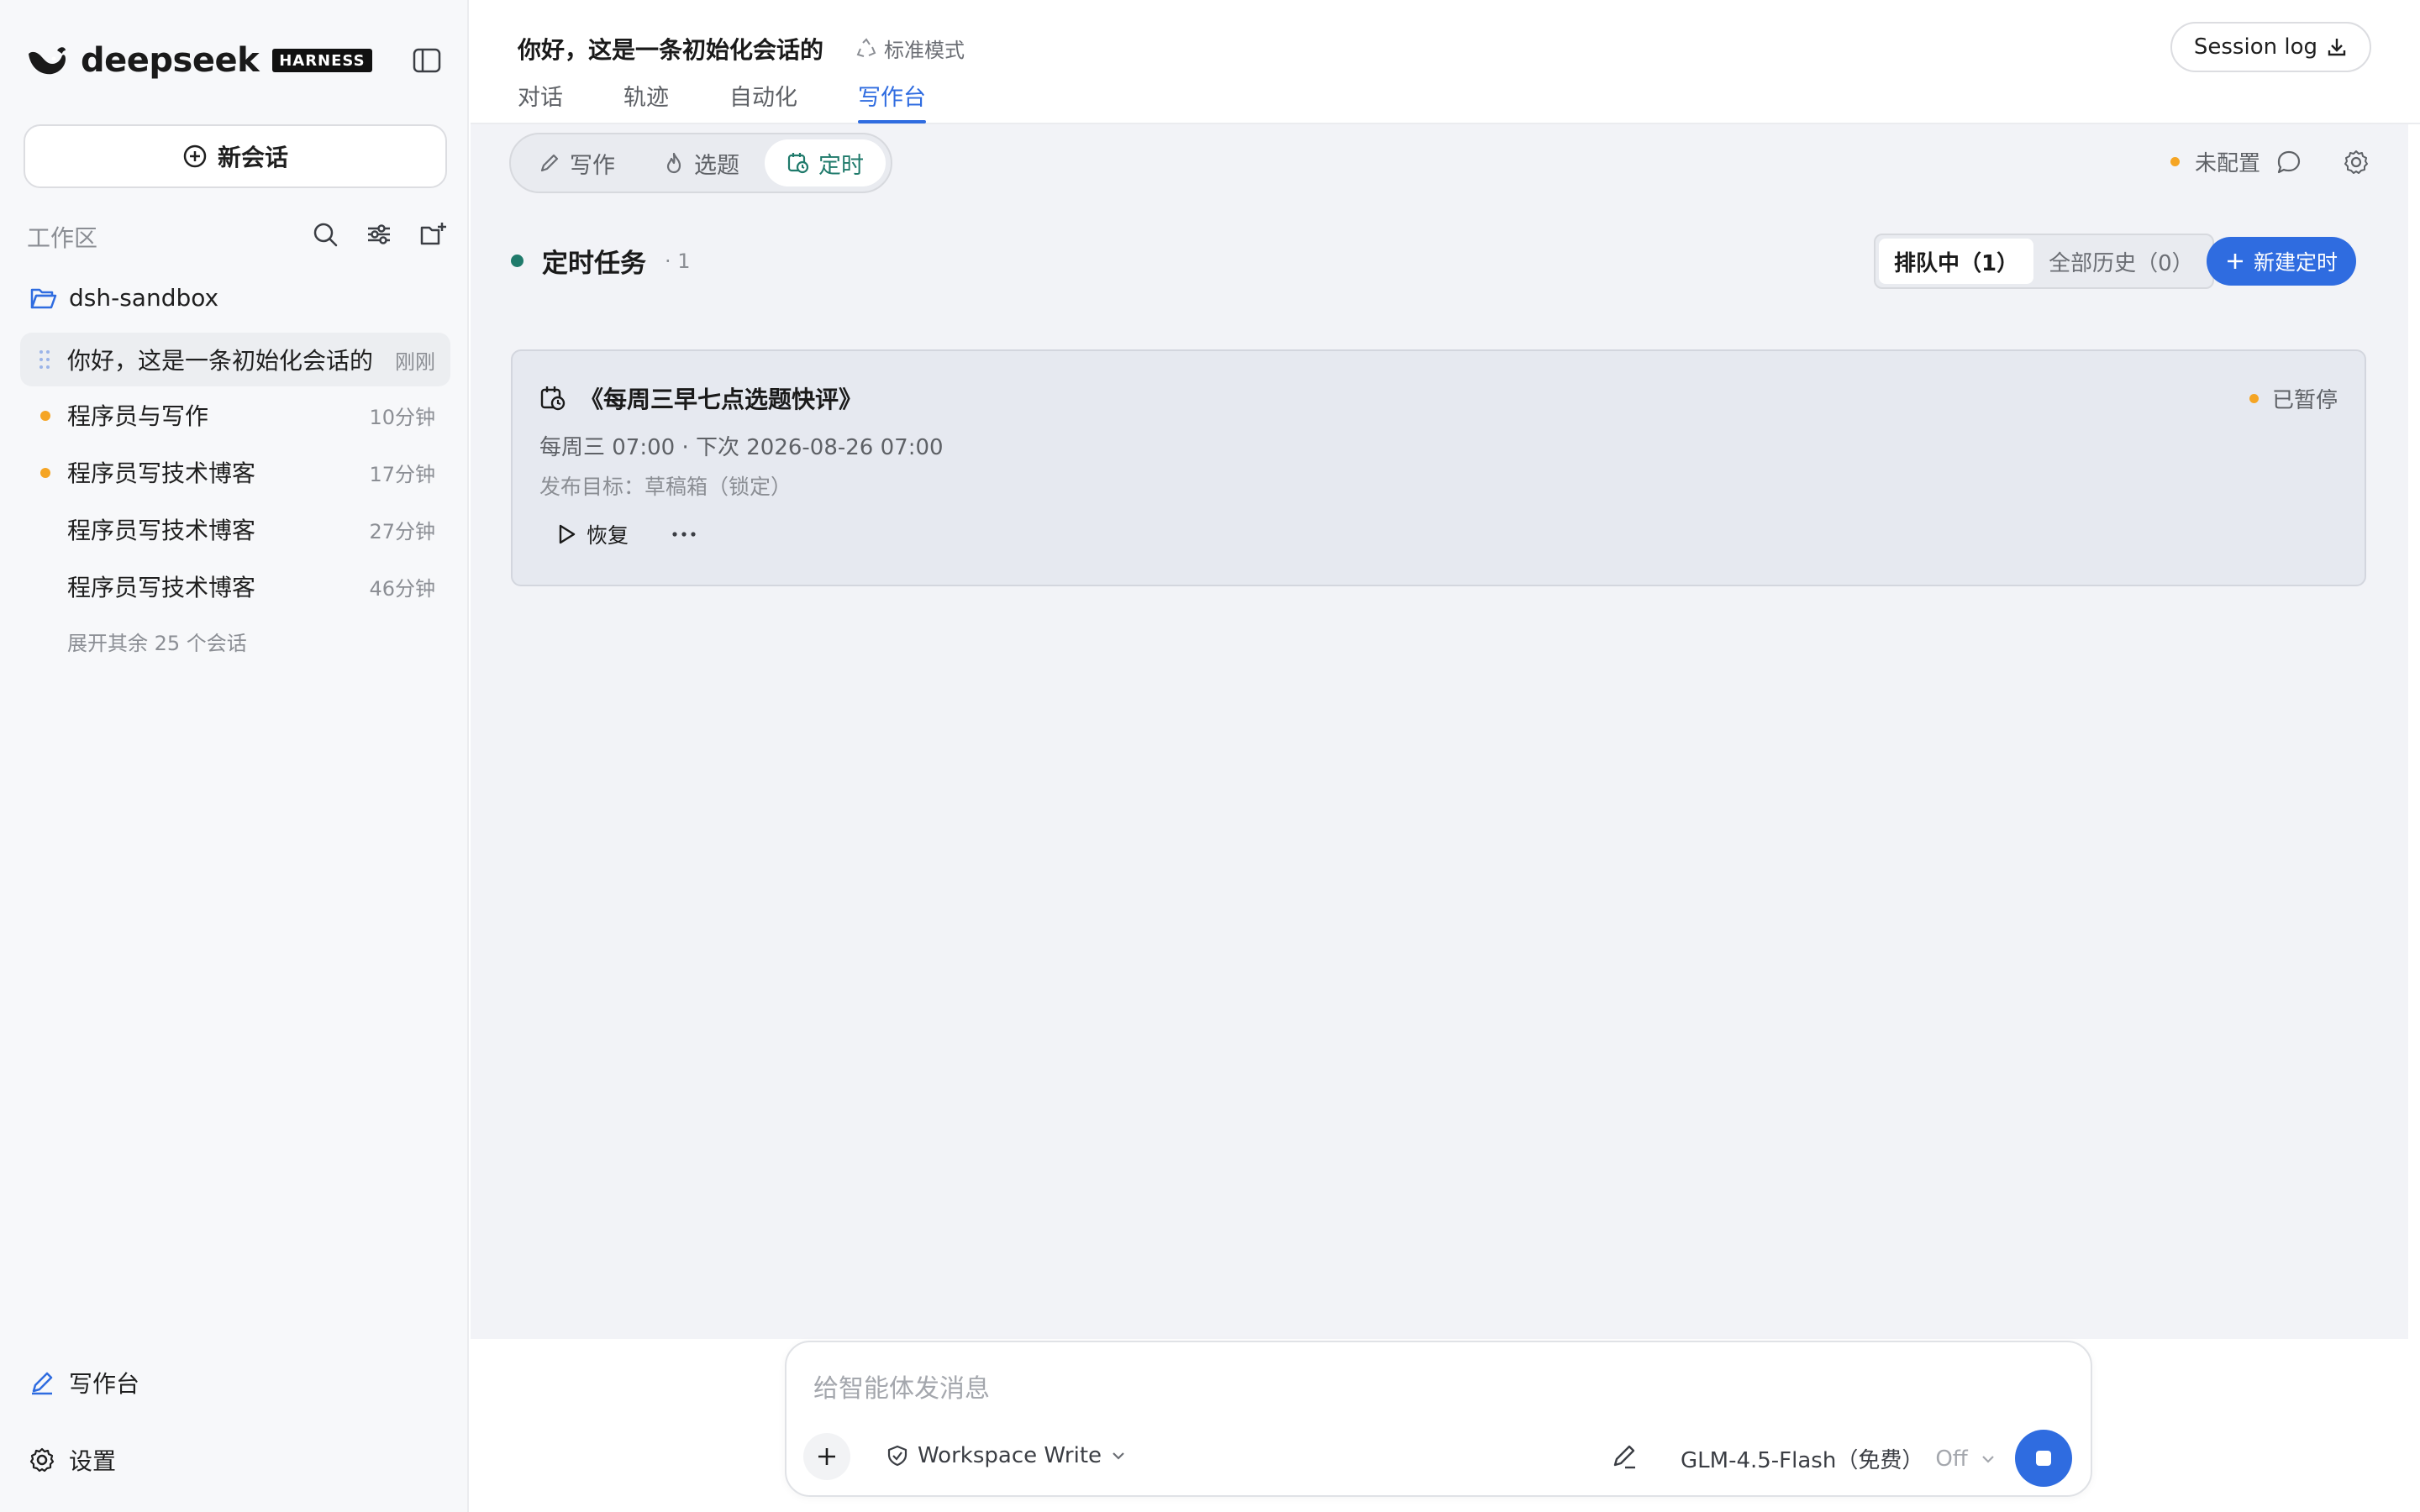  What do you see at coordinates (325, 234) in the screenshot?
I see `search-icon` at bounding box center [325, 234].